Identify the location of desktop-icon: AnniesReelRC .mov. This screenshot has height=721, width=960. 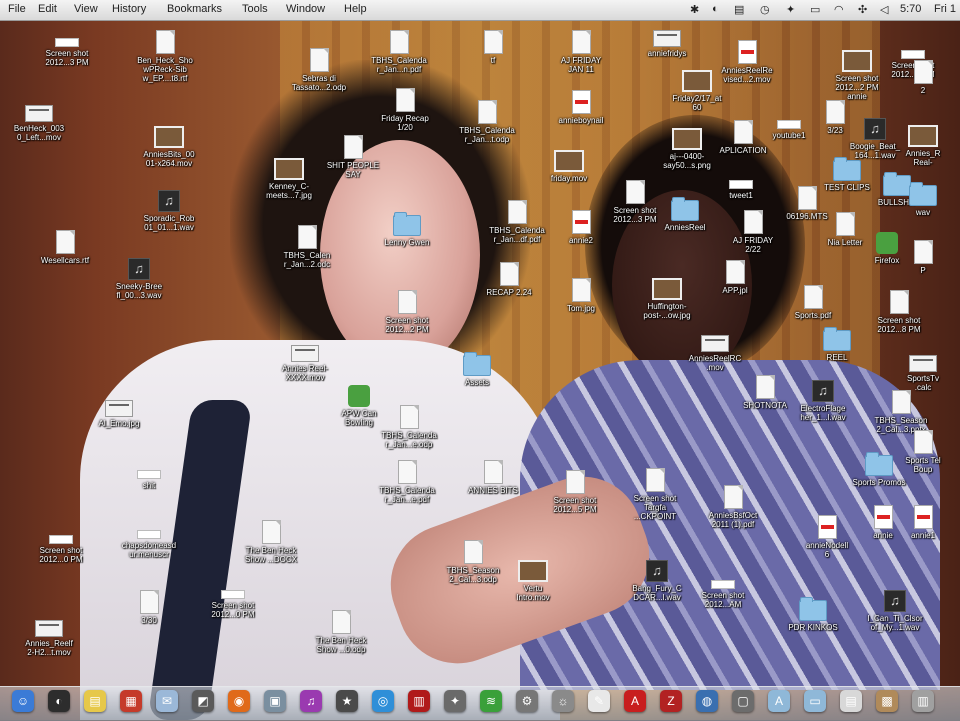
(715, 353).